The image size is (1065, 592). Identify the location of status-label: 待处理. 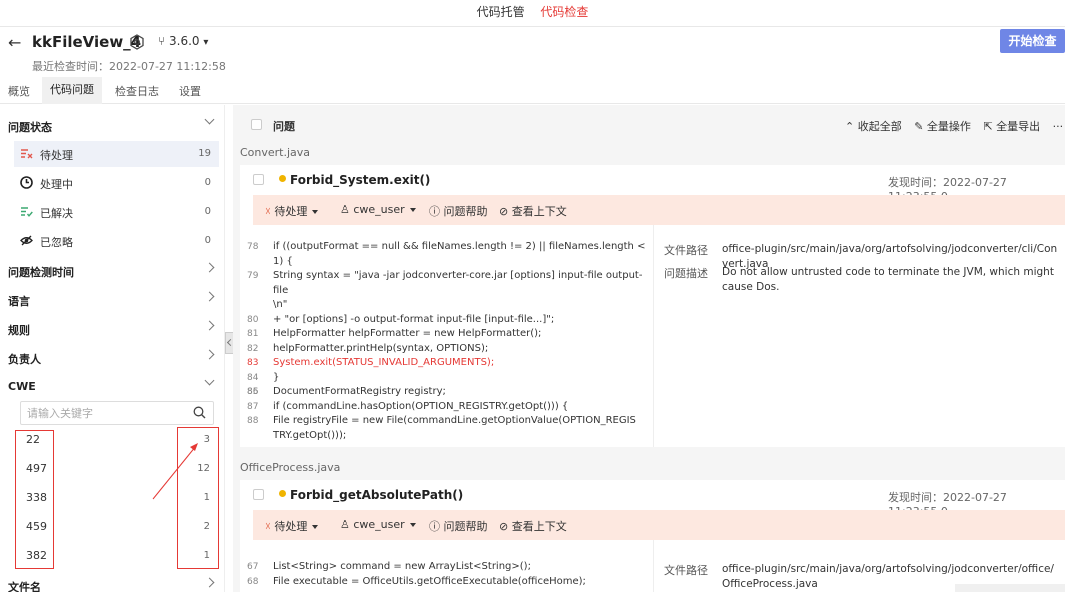
(56, 155).